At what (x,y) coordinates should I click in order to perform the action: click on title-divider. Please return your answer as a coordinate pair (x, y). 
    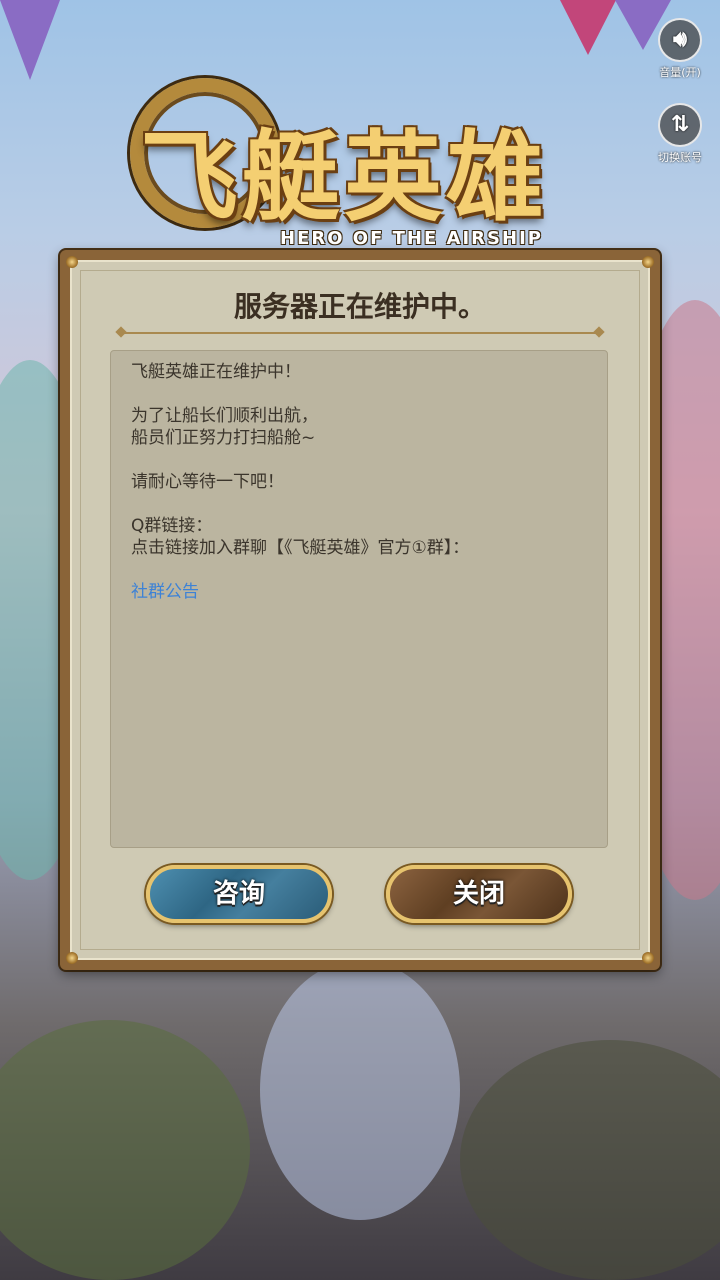
    Looking at the image, I should click on (360, 333).